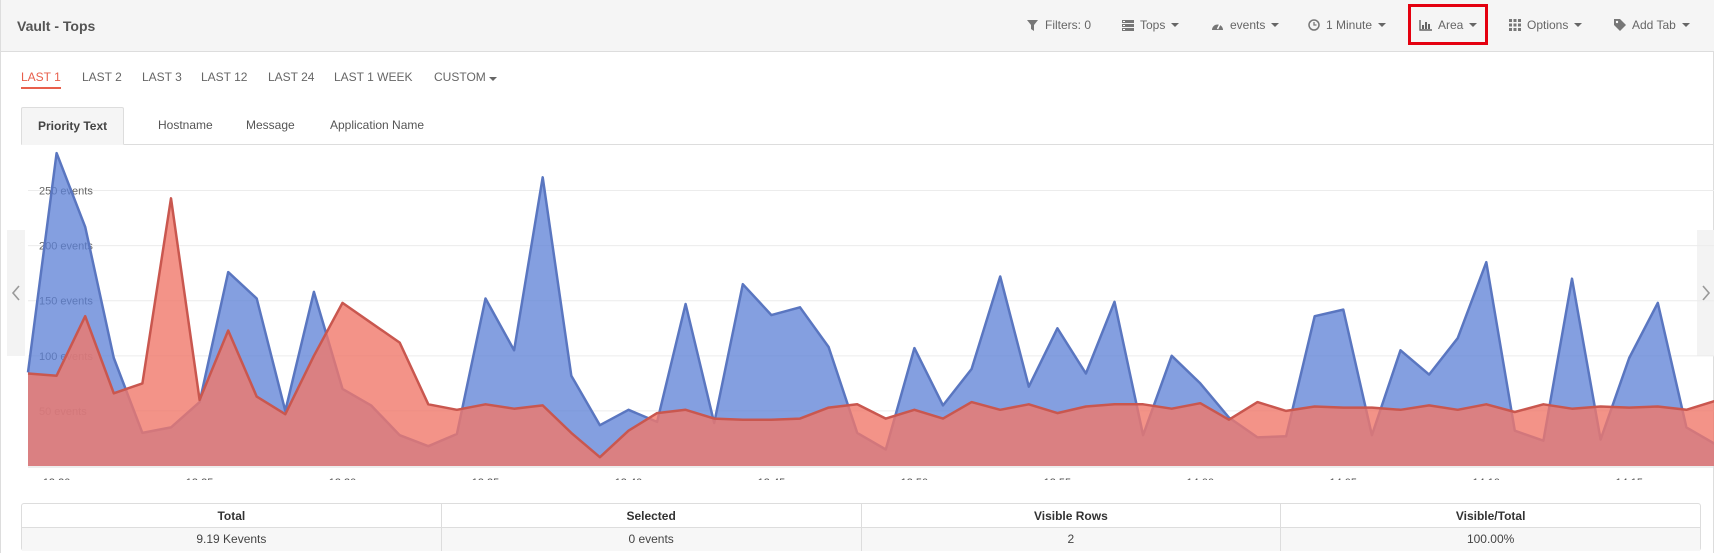 This screenshot has height=553, width=1714. I want to click on toolbar-addtab-button: Add Tab, so click(1651, 25).